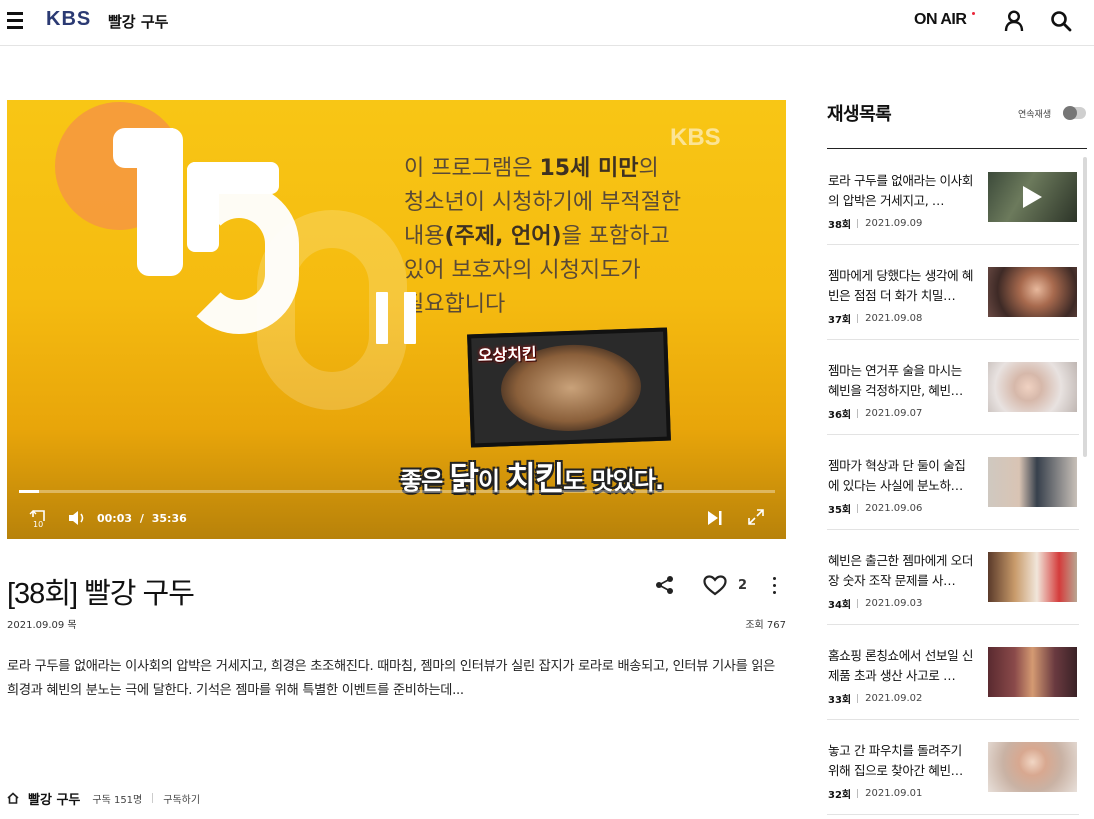 Image resolution: width=1094 pixels, height=819 pixels. I want to click on playlist-item-date: 2021.09.03, so click(894, 603).